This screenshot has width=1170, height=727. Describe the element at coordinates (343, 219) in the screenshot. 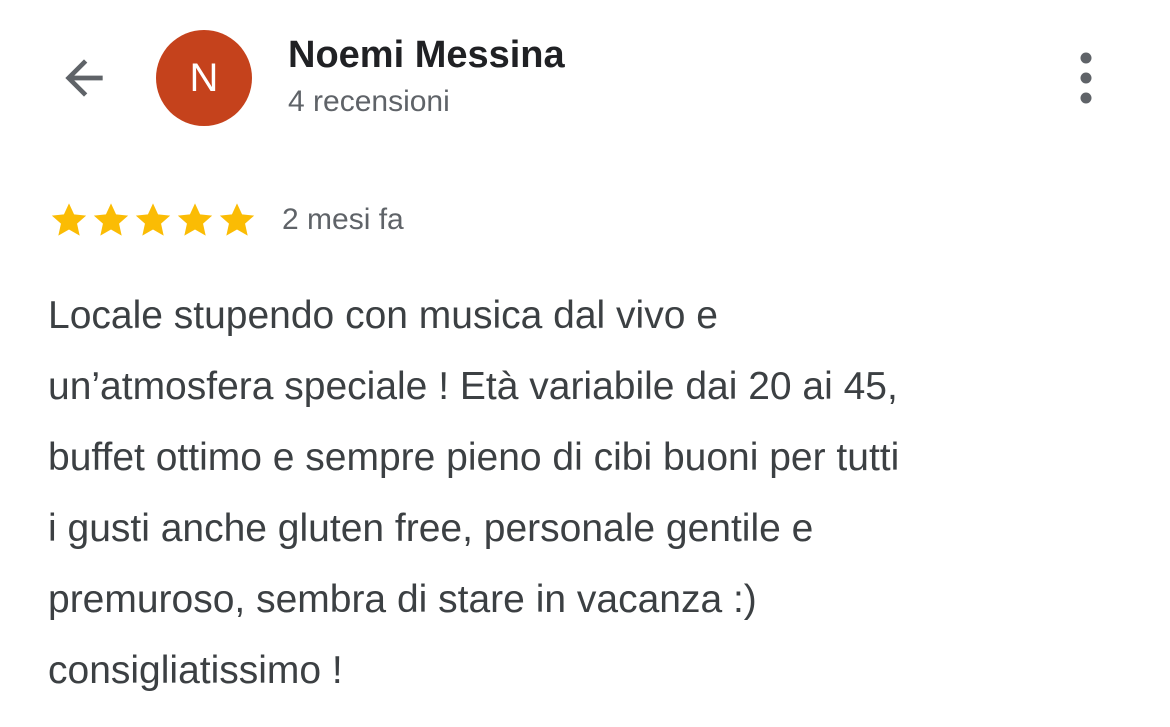

I see `review-time: 2 mesi fa` at that location.